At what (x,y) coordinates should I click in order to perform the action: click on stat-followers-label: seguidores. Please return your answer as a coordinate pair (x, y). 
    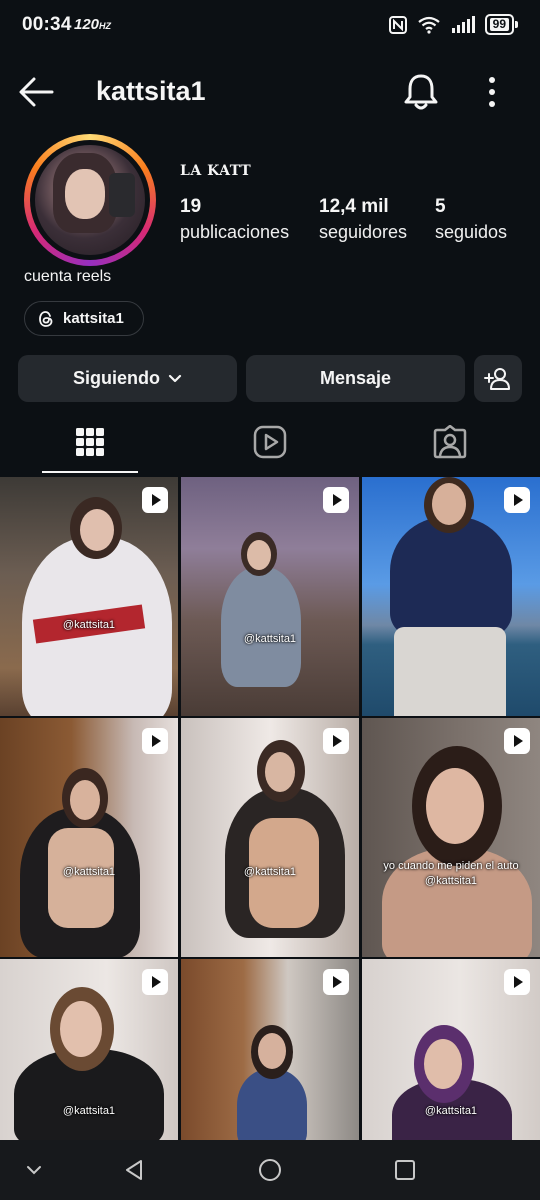
    Looking at the image, I should click on (363, 232).